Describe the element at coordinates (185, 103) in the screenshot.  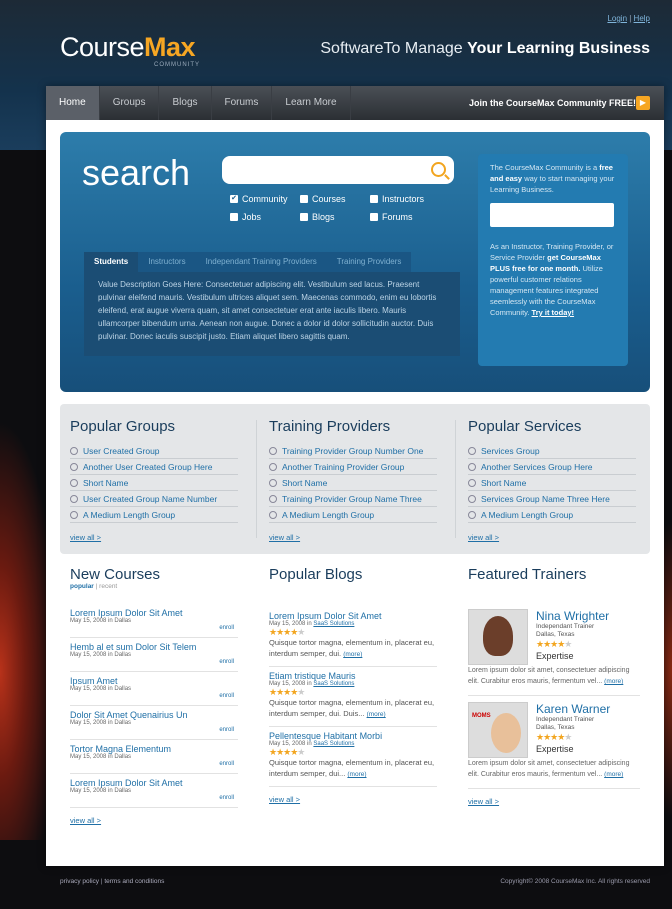
I see `nav-tab-blogs: Blogs` at that location.